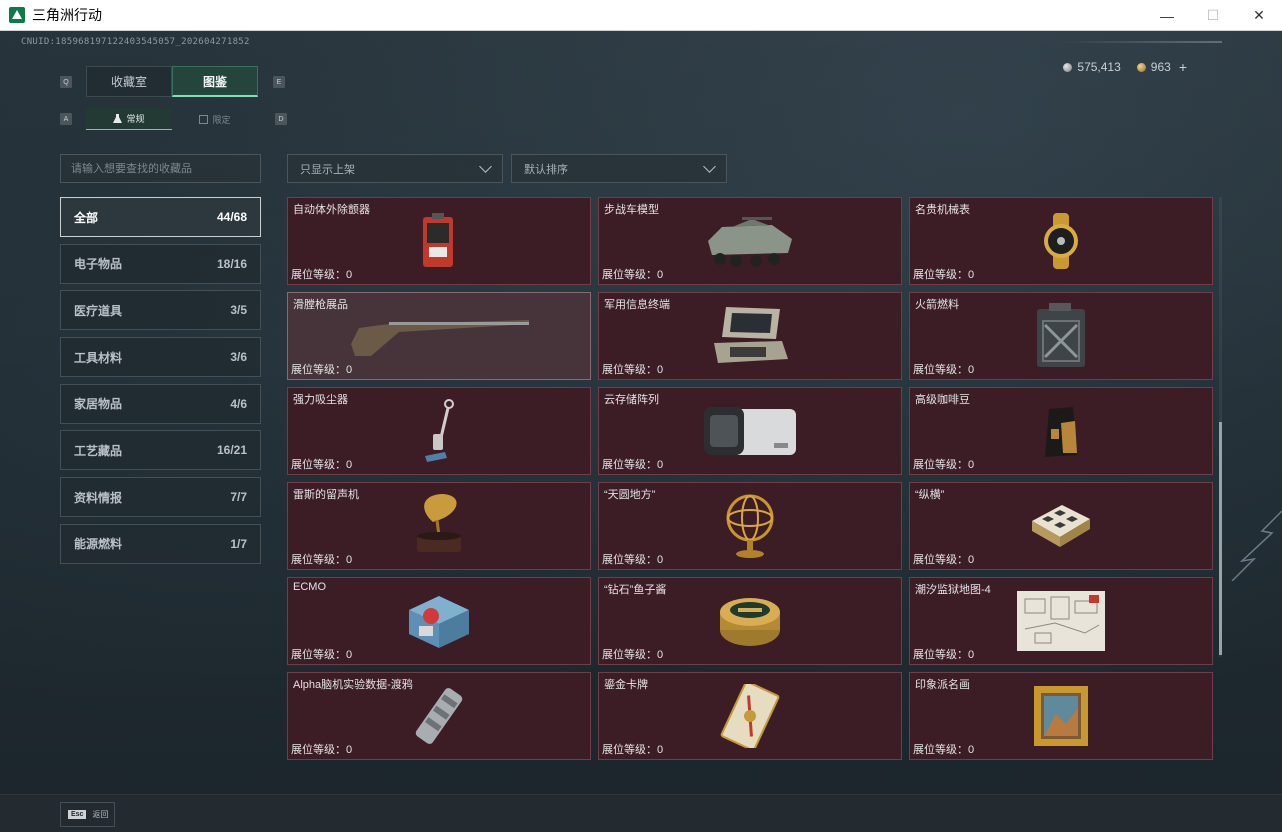  What do you see at coordinates (98, 357) in the screenshot?
I see `category-label: 工具材料` at bounding box center [98, 357].